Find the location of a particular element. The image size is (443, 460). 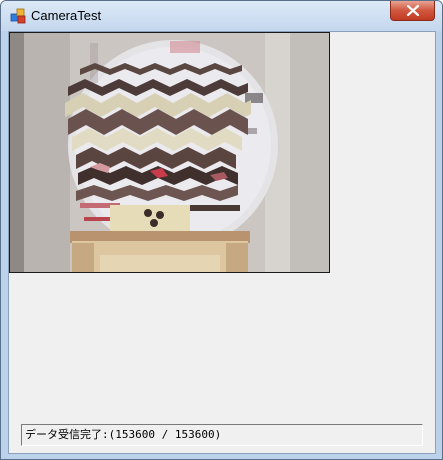

status-bar: データ受信完了:(153600 / 153600) is located at coordinates (222, 435).